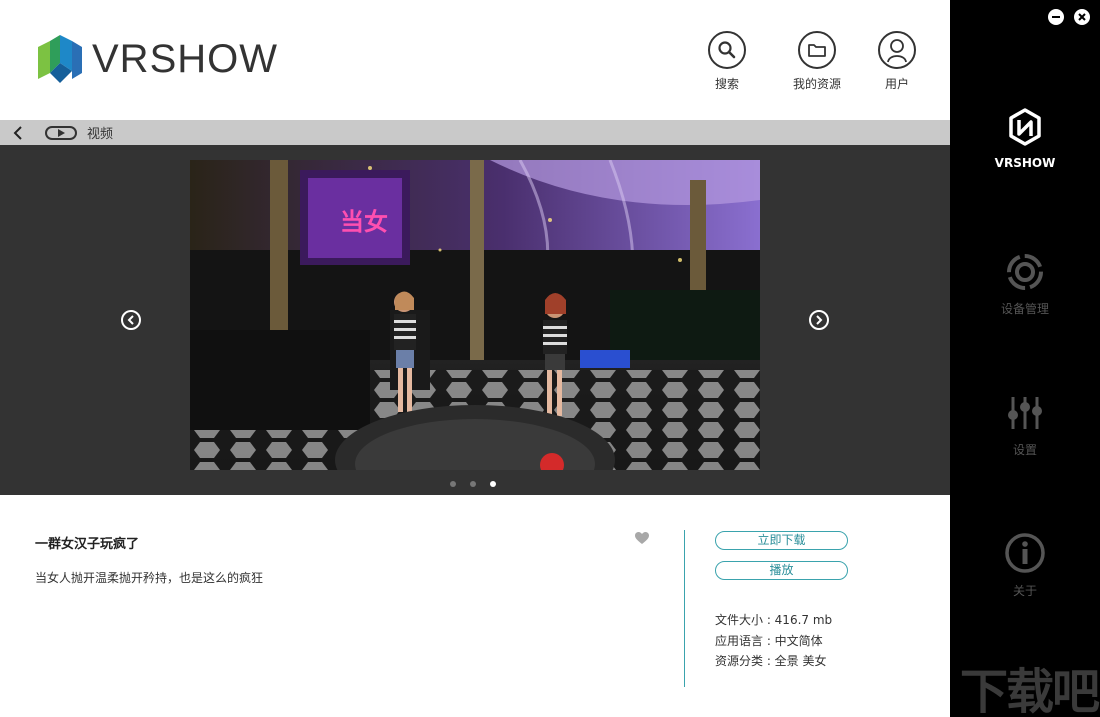 The image size is (1100, 717). What do you see at coordinates (897, 50) in the screenshot?
I see `user-icon` at bounding box center [897, 50].